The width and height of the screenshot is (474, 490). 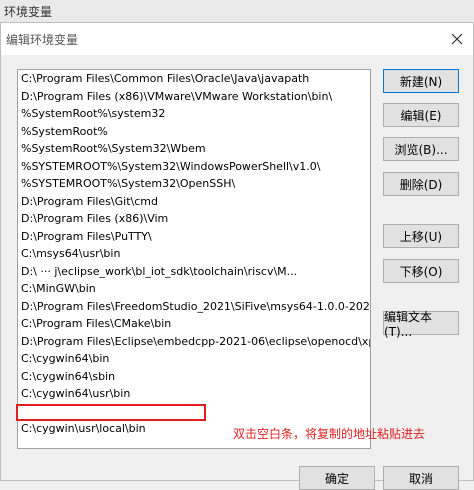 What do you see at coordinates (194, 202) in the screenshot?
I see `path-row: D:\Program Files\Git\cmd` at bounding box center [194, 202].